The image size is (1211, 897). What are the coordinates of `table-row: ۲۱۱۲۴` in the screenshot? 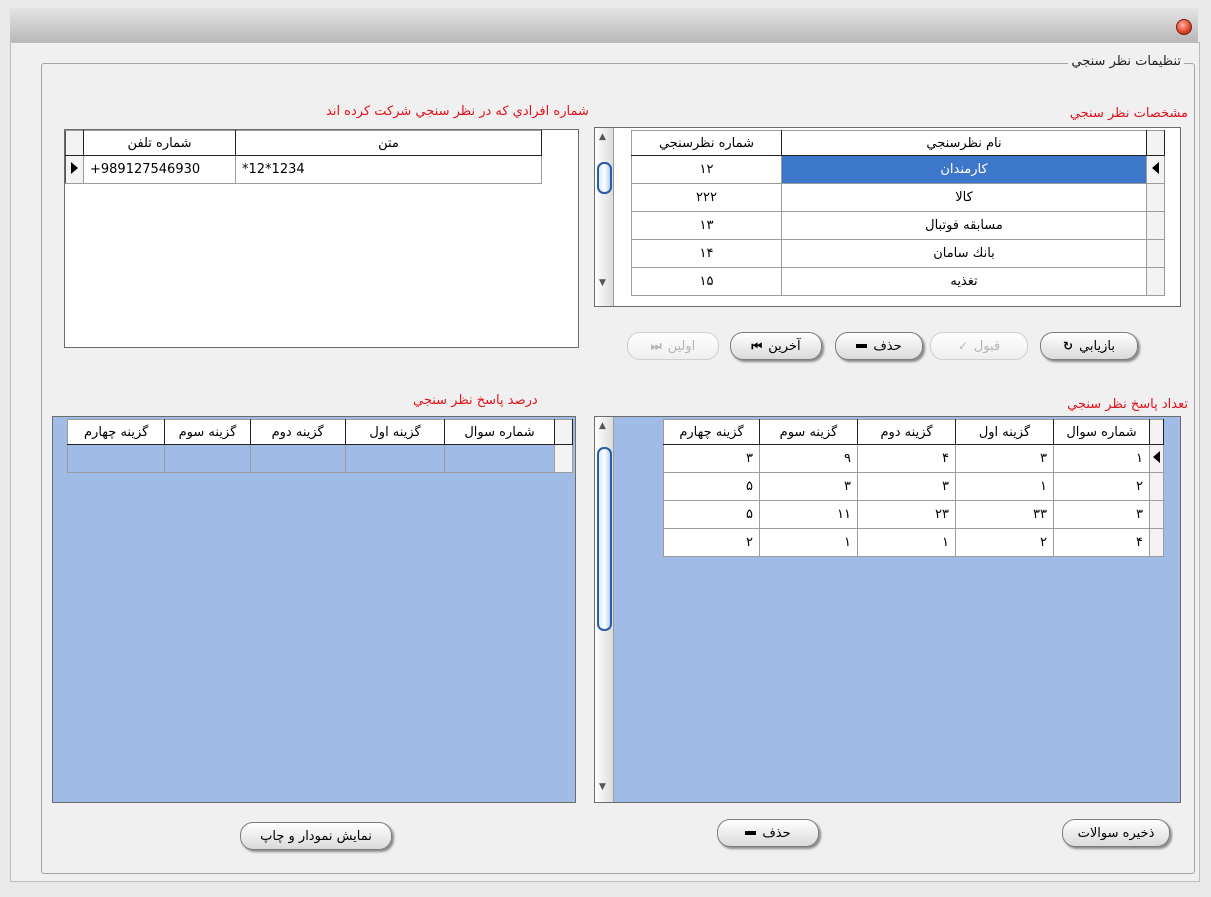 It's located at (913, 542).